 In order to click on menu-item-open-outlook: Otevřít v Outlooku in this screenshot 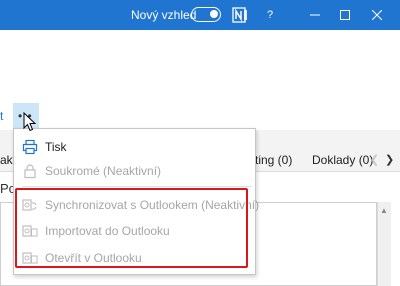, I will do `click(134, 258)`.